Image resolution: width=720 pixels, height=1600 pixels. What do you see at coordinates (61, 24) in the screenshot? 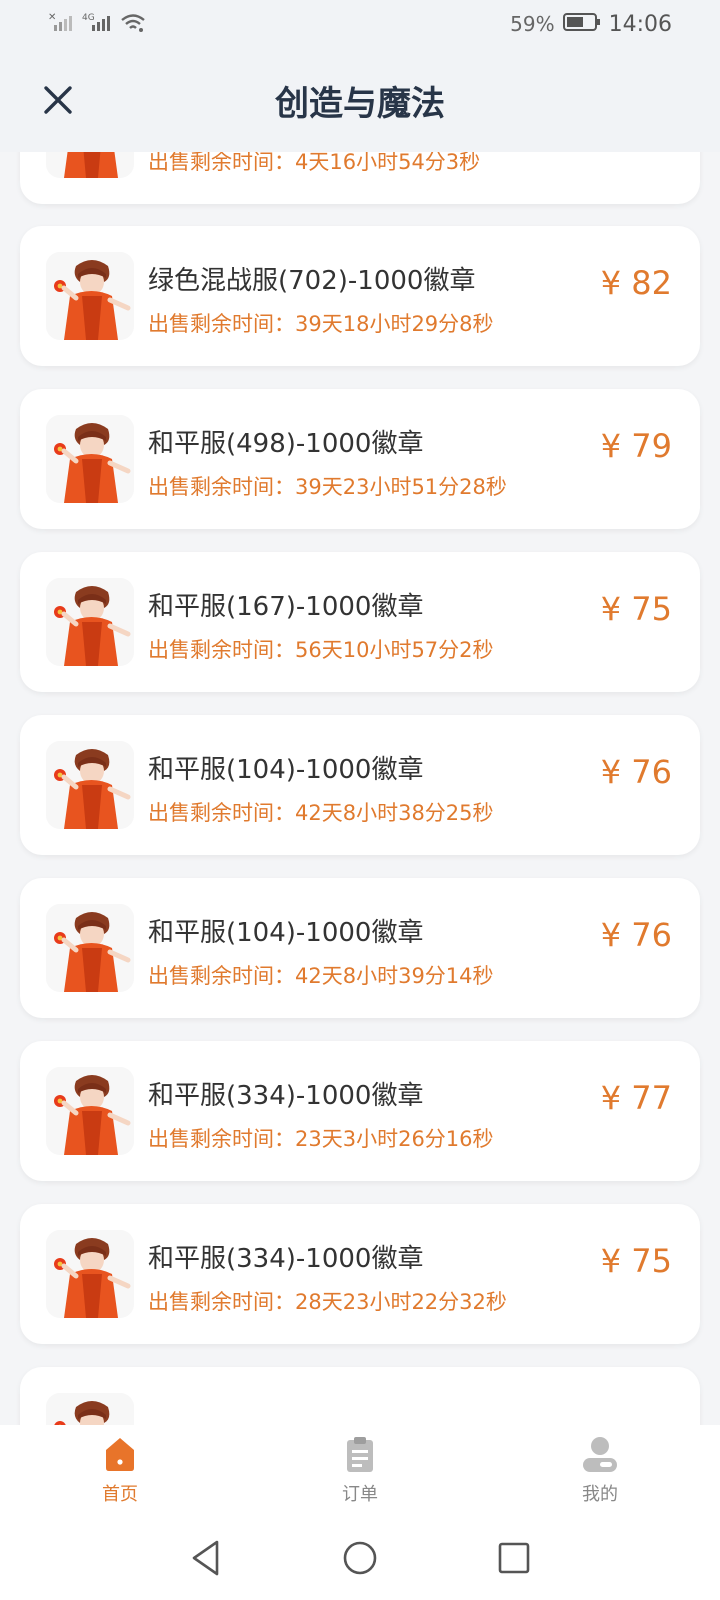
I see `signal-x-icon: ✕` at bounding box center [61, 24].